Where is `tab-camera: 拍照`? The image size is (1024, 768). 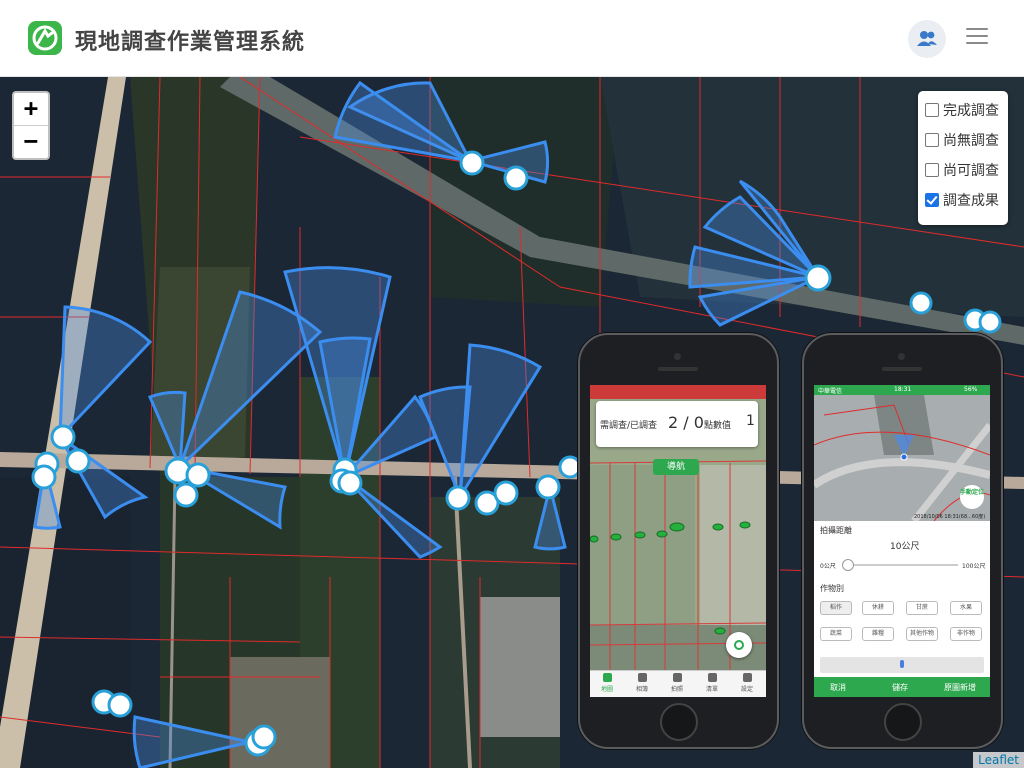 tab-camera: 拍照 is located at coordinates (677, 683).